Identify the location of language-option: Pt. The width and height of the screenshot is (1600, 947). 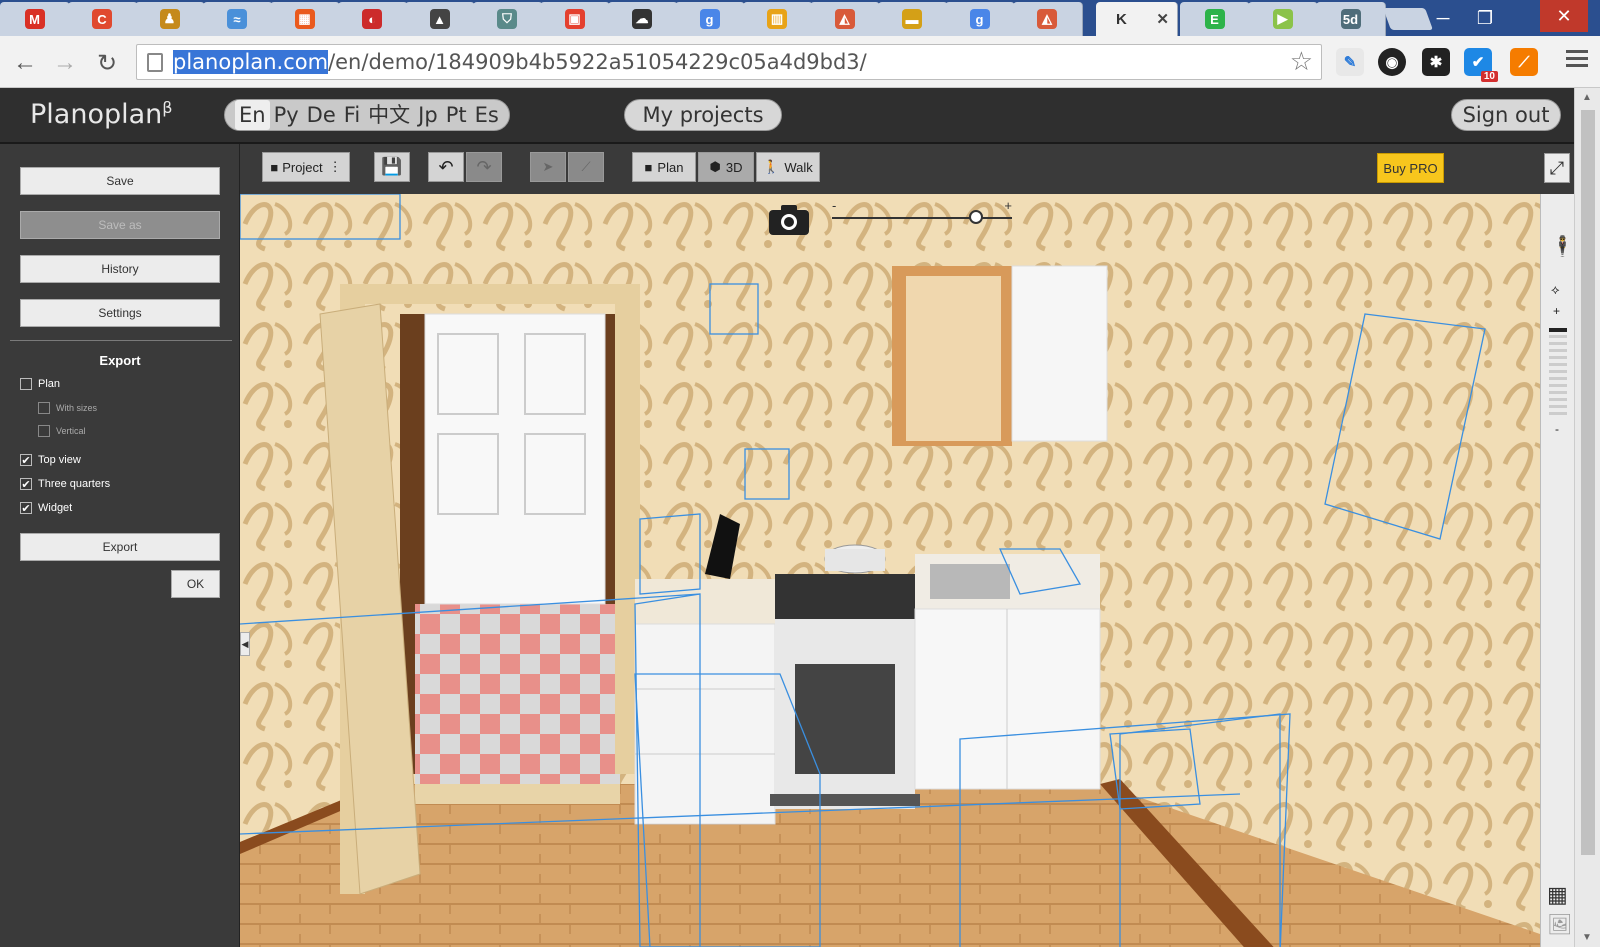
(456, 115).